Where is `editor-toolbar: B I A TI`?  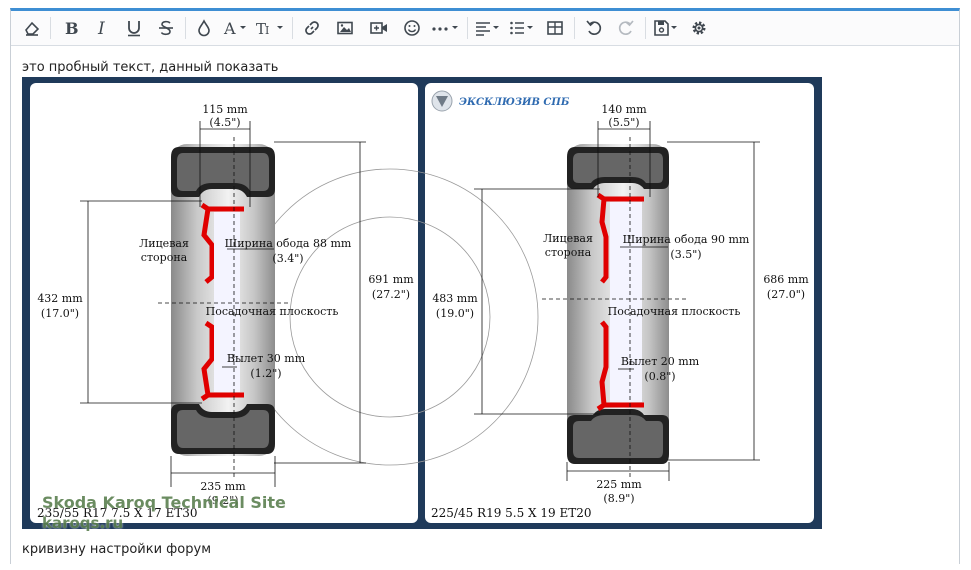
editor-toolbar: B I A TI is located at coordinates (485, 28).